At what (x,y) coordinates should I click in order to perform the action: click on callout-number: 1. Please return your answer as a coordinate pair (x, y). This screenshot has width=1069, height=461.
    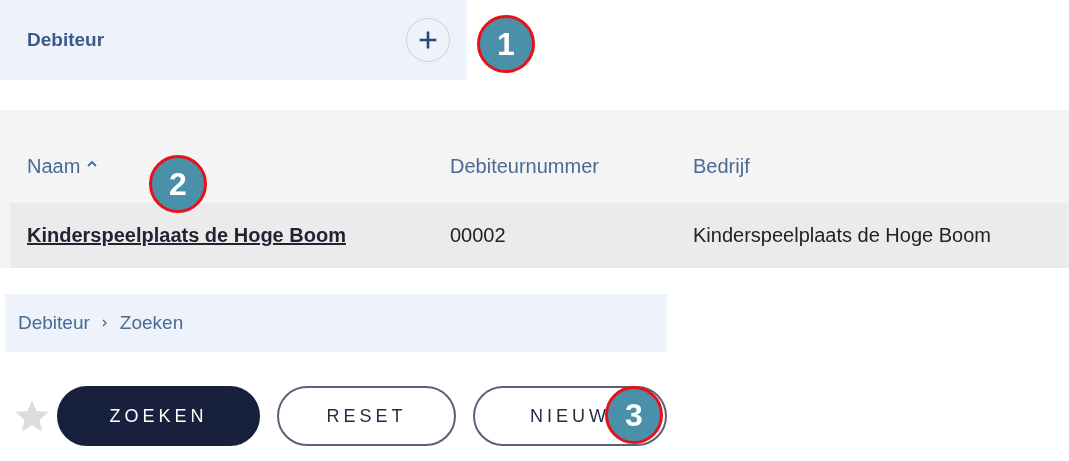
    Looking at the image, I should click on (506, 44).